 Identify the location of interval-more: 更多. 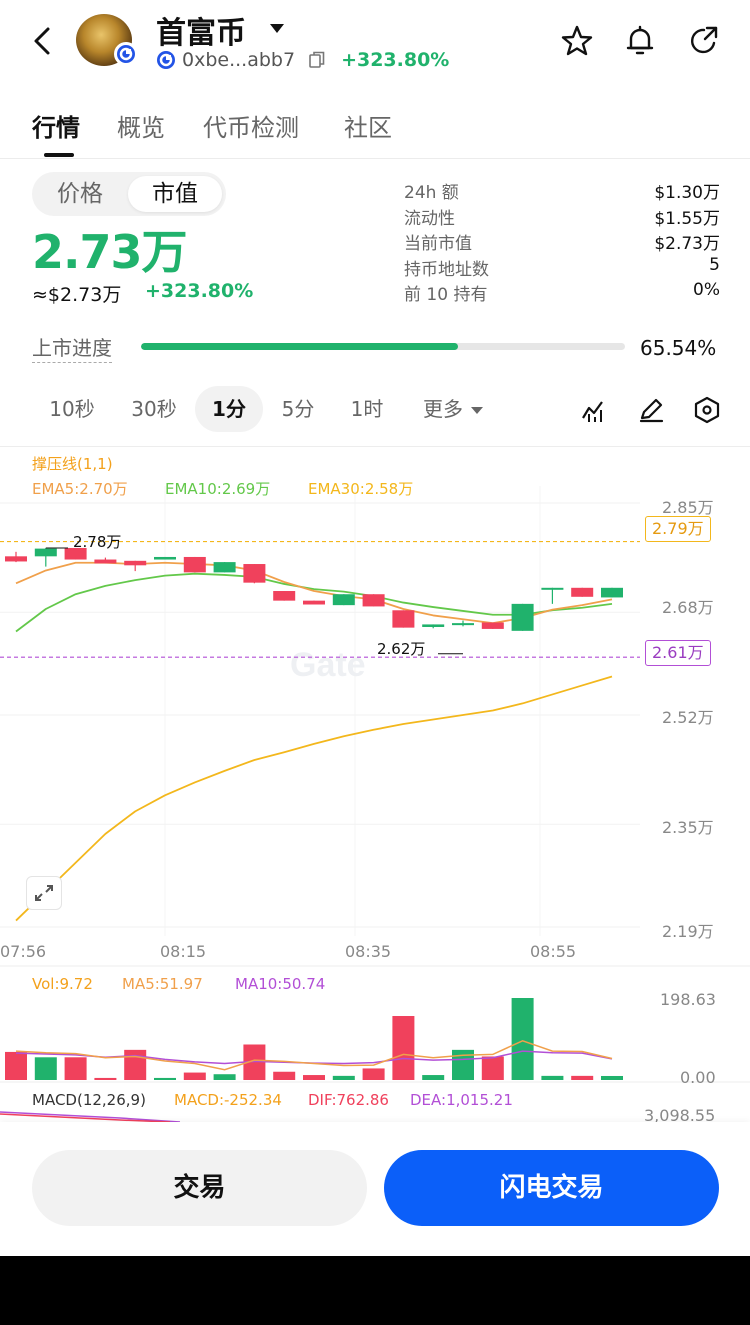
(453, 409).